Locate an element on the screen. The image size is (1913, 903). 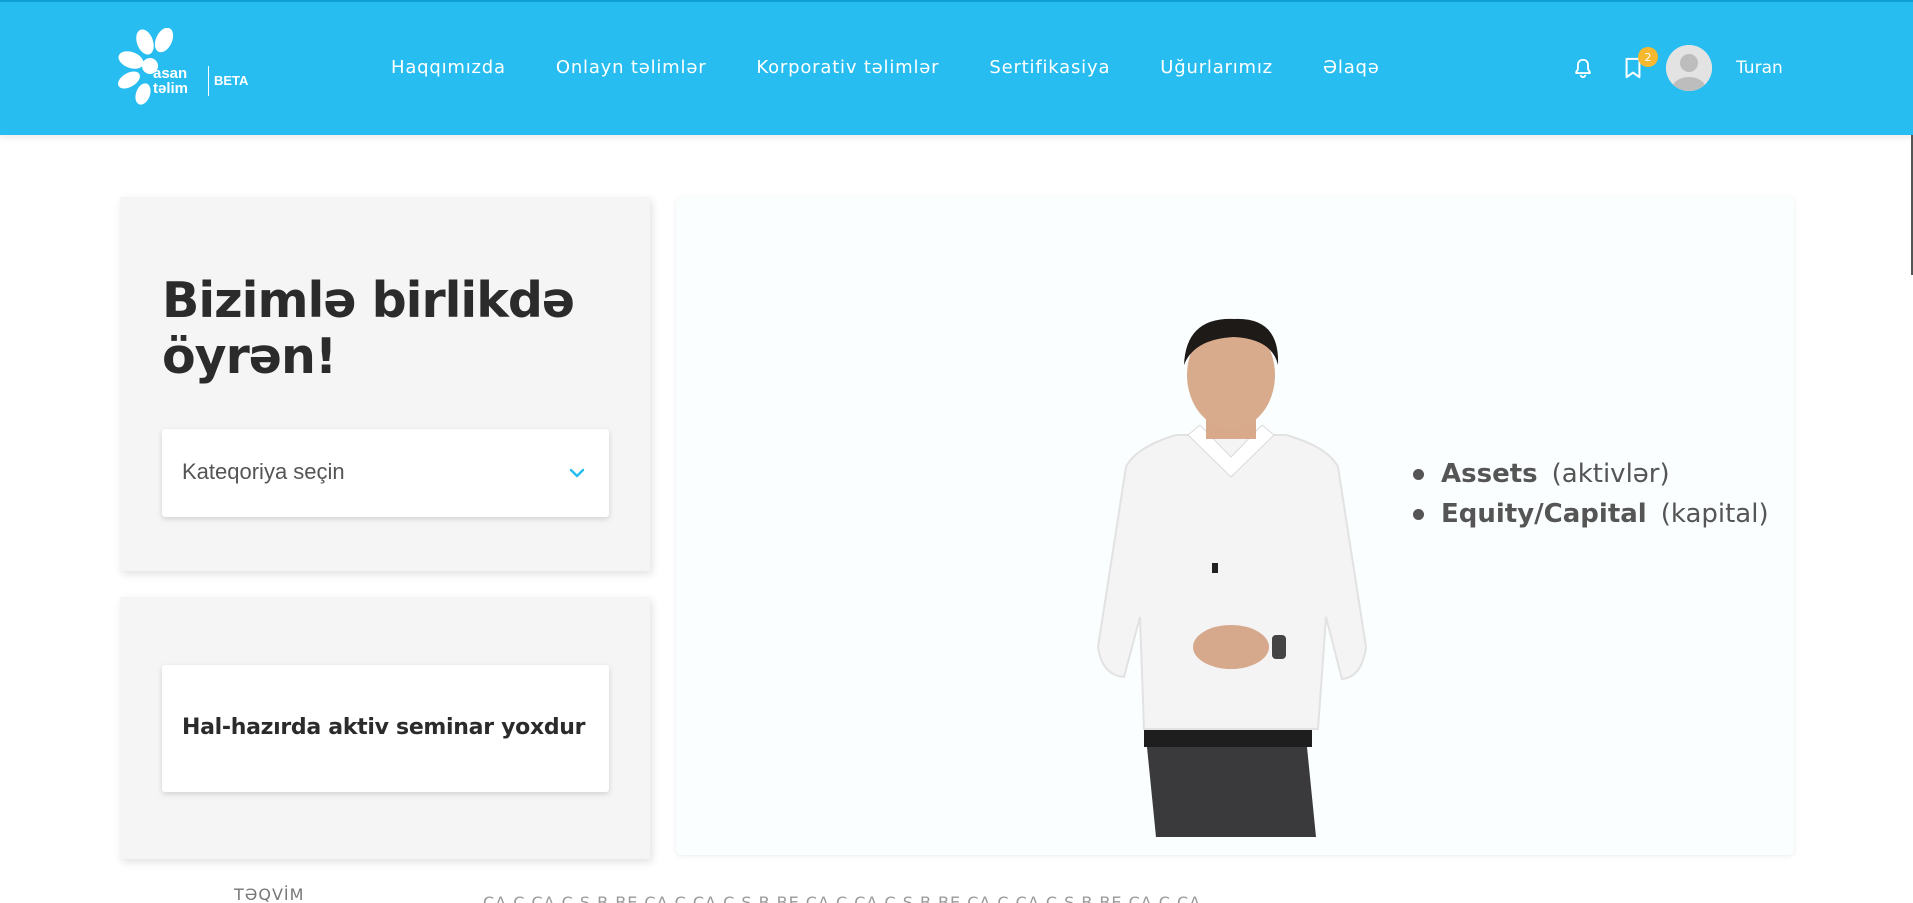
logo-wordmark: asan təlim is located at coordinates (170, 81).